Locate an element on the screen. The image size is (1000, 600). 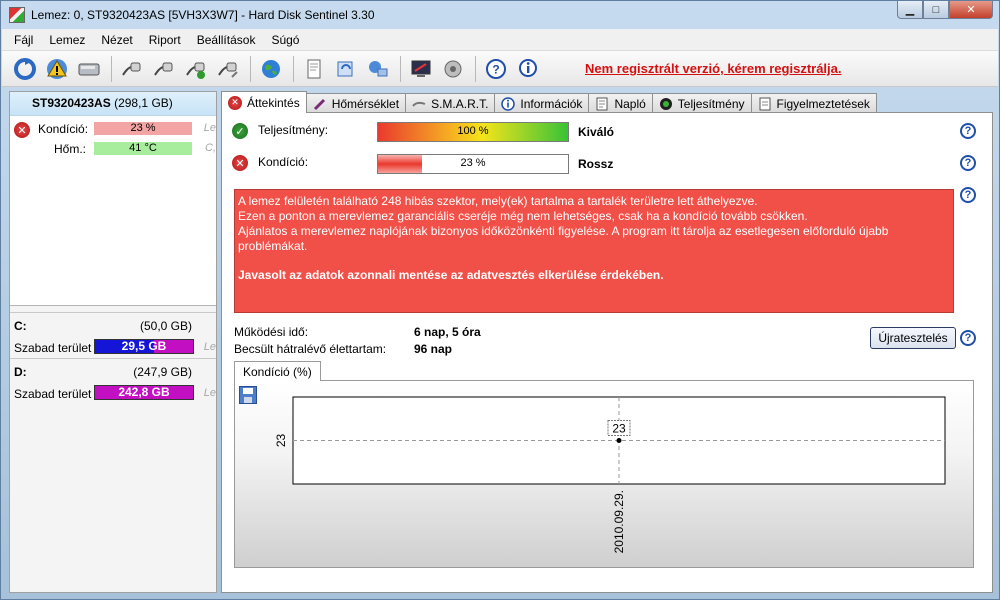
disk-size: (298,1 GB) is located at coordinates (143, 103).